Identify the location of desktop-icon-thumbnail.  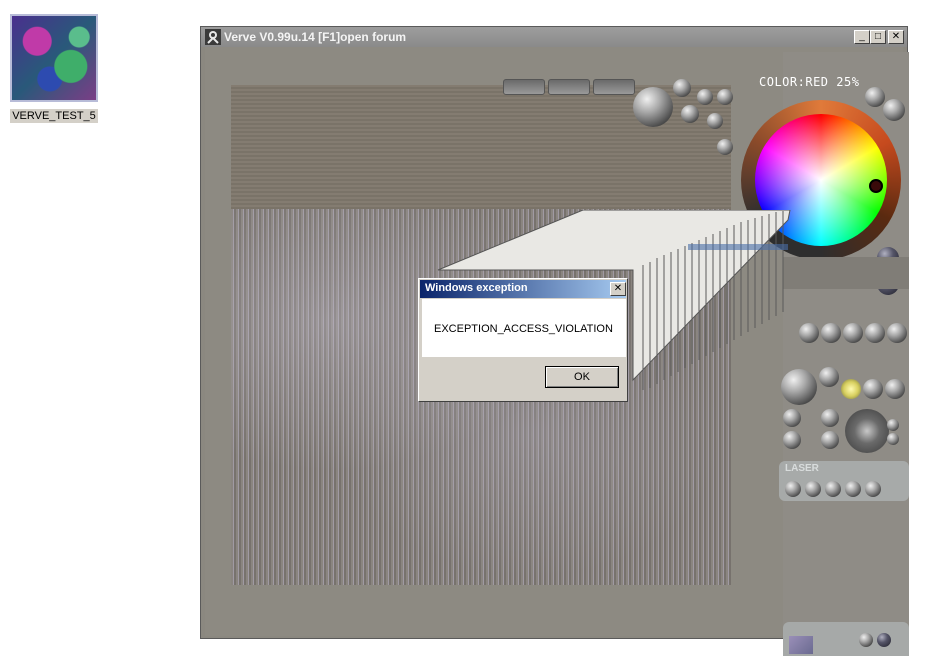
(54, 58).